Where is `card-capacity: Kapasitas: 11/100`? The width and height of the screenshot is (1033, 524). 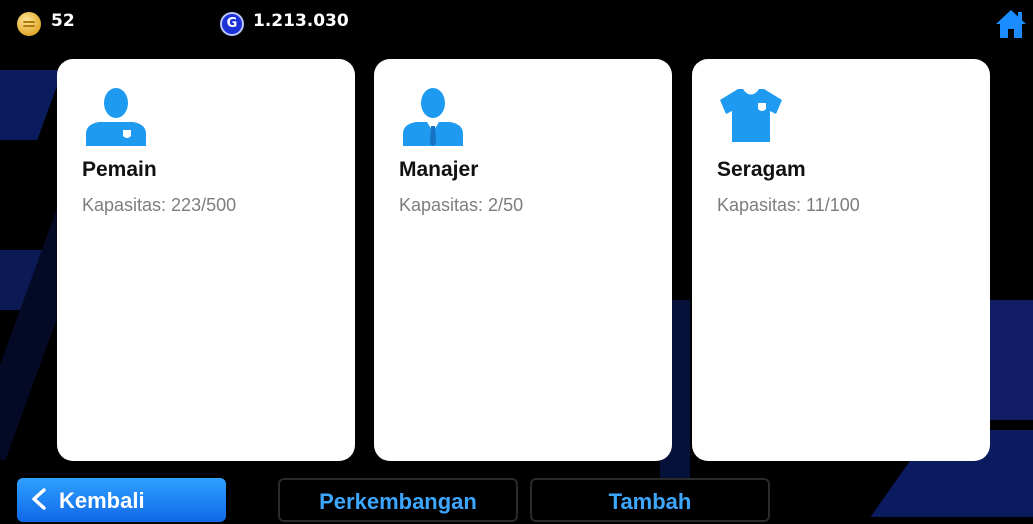 card-capacity: Kapasitas: 11/100 is located at coordinates (788, 205).